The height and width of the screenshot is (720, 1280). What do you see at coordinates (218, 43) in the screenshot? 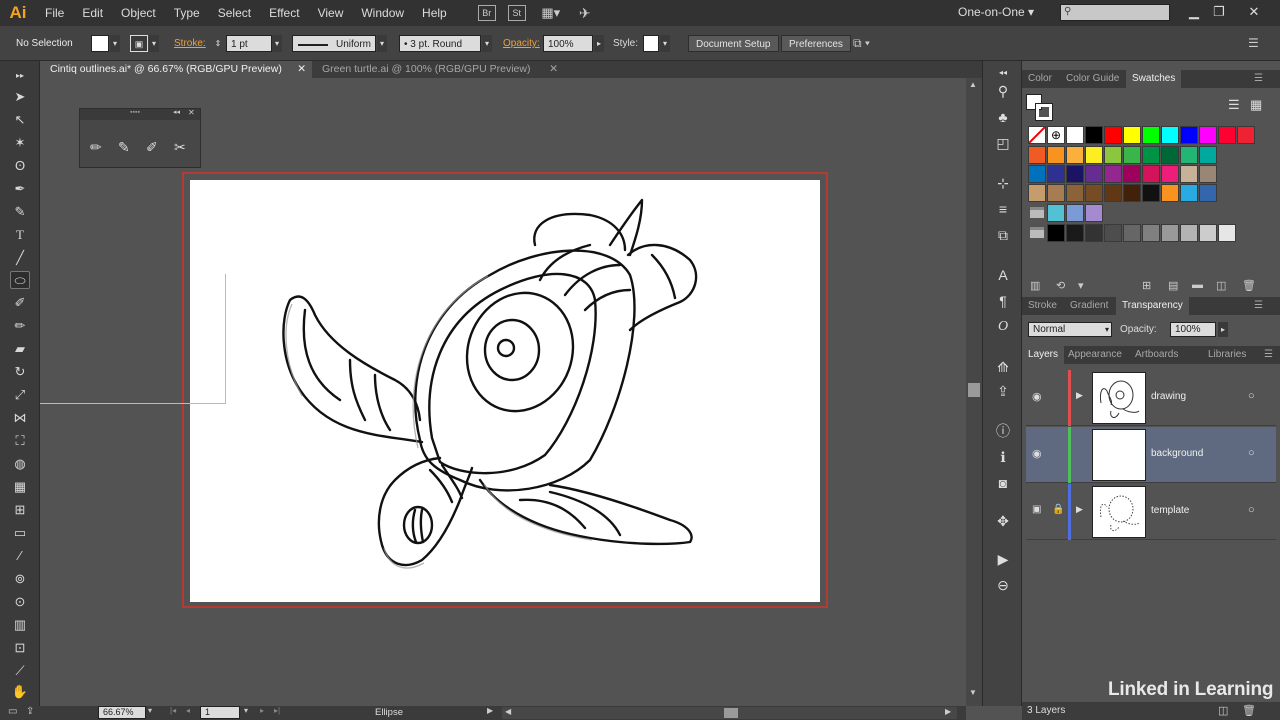
I see `stroke-weight-stepper: ⇕` at bounding box center [218, 43].